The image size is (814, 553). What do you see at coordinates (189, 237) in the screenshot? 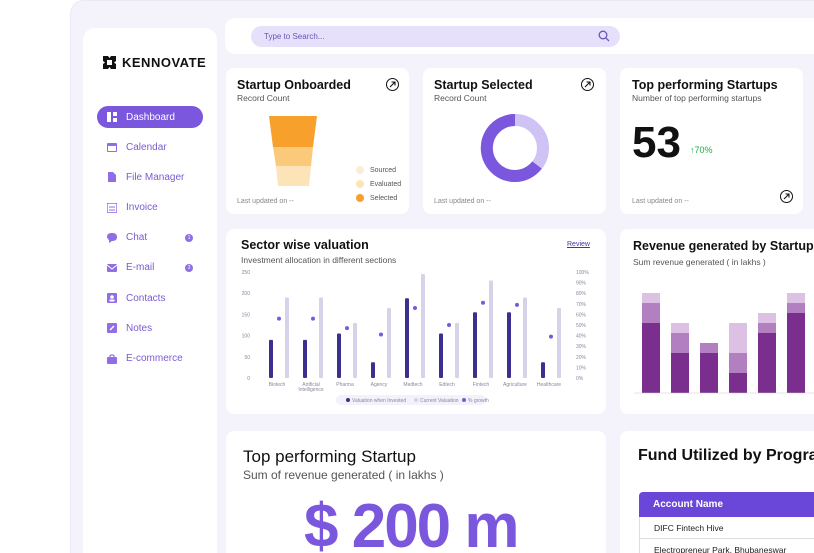
I see `chat-badge: 1` at bounding box center [189, 237].